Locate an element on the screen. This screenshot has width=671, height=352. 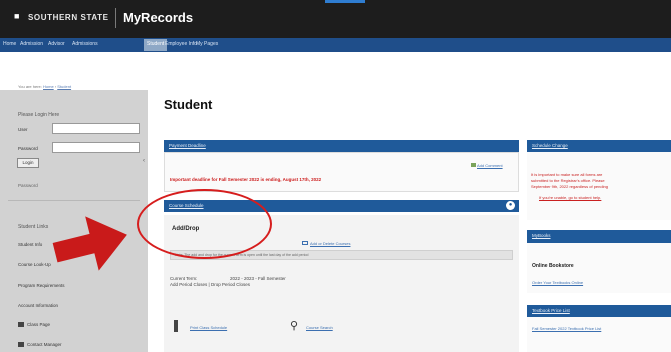
current-term-label: Current Term: is located at coordinates (184, 278).